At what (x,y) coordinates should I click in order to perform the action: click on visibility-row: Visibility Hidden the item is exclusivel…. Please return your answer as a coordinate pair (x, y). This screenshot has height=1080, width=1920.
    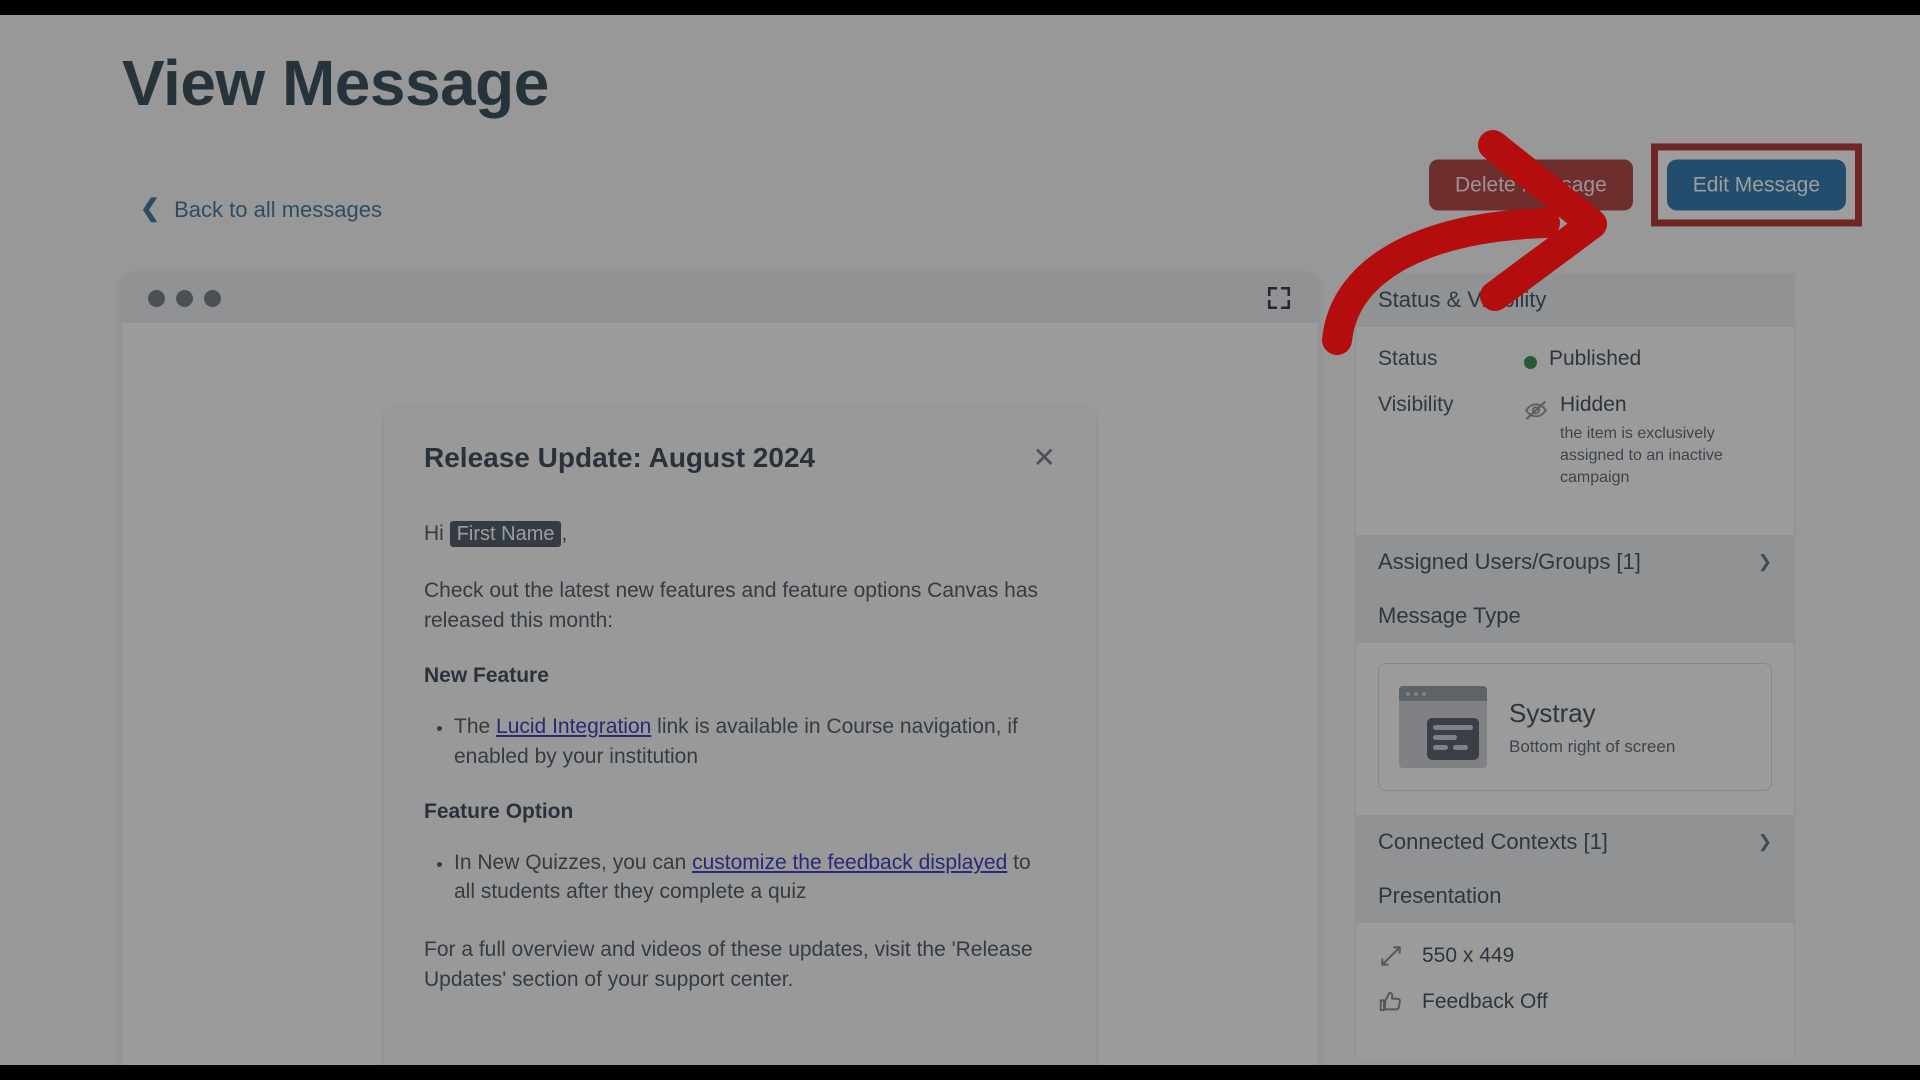
    Looking at the image, I should click on (1575, 441).